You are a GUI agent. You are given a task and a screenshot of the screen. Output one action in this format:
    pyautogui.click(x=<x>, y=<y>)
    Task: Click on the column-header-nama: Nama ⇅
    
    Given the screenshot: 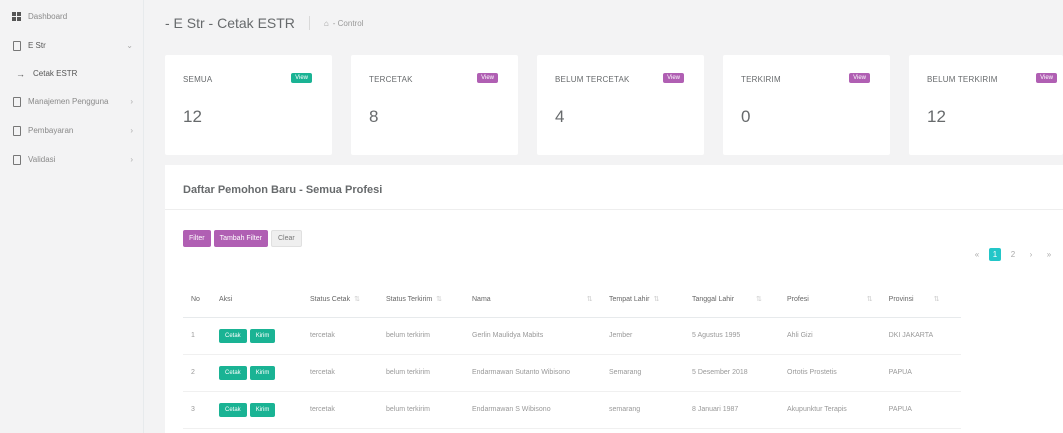 What is the action you would take?
    pyautogui.click(x=532, y=300)
    